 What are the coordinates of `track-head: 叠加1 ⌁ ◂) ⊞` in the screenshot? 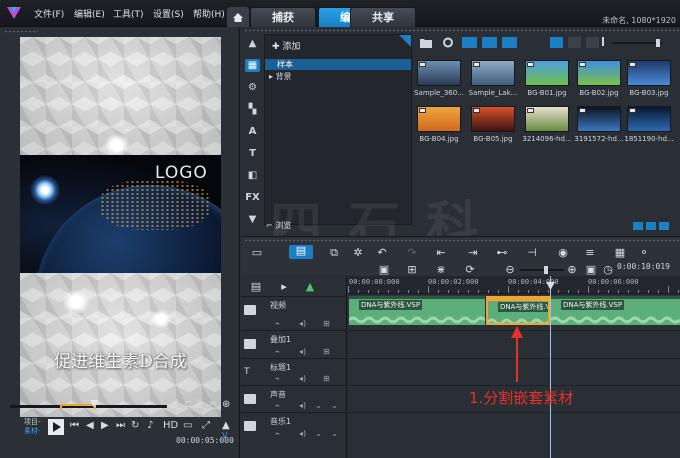 It's located at (294, 344).